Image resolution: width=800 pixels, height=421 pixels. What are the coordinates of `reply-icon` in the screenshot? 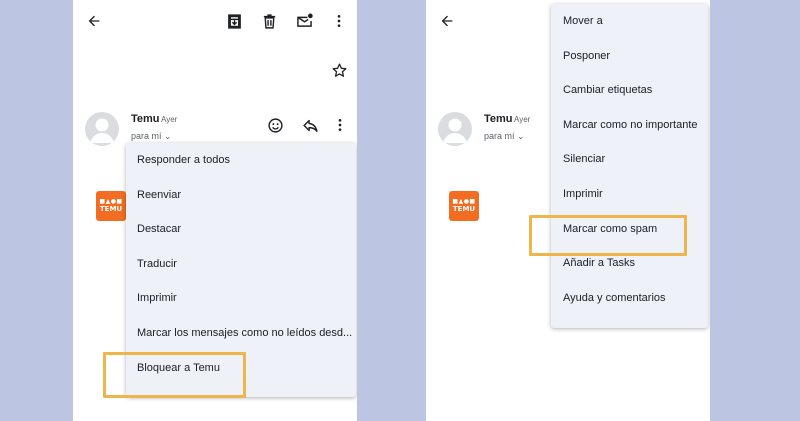 It's located at (310, 125).